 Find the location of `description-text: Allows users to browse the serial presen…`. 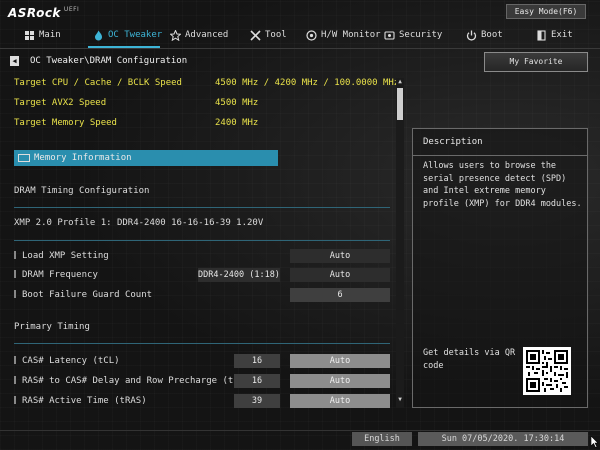

description-text: Allows users to browse the serial presen… is located at coordinates (502, 185).